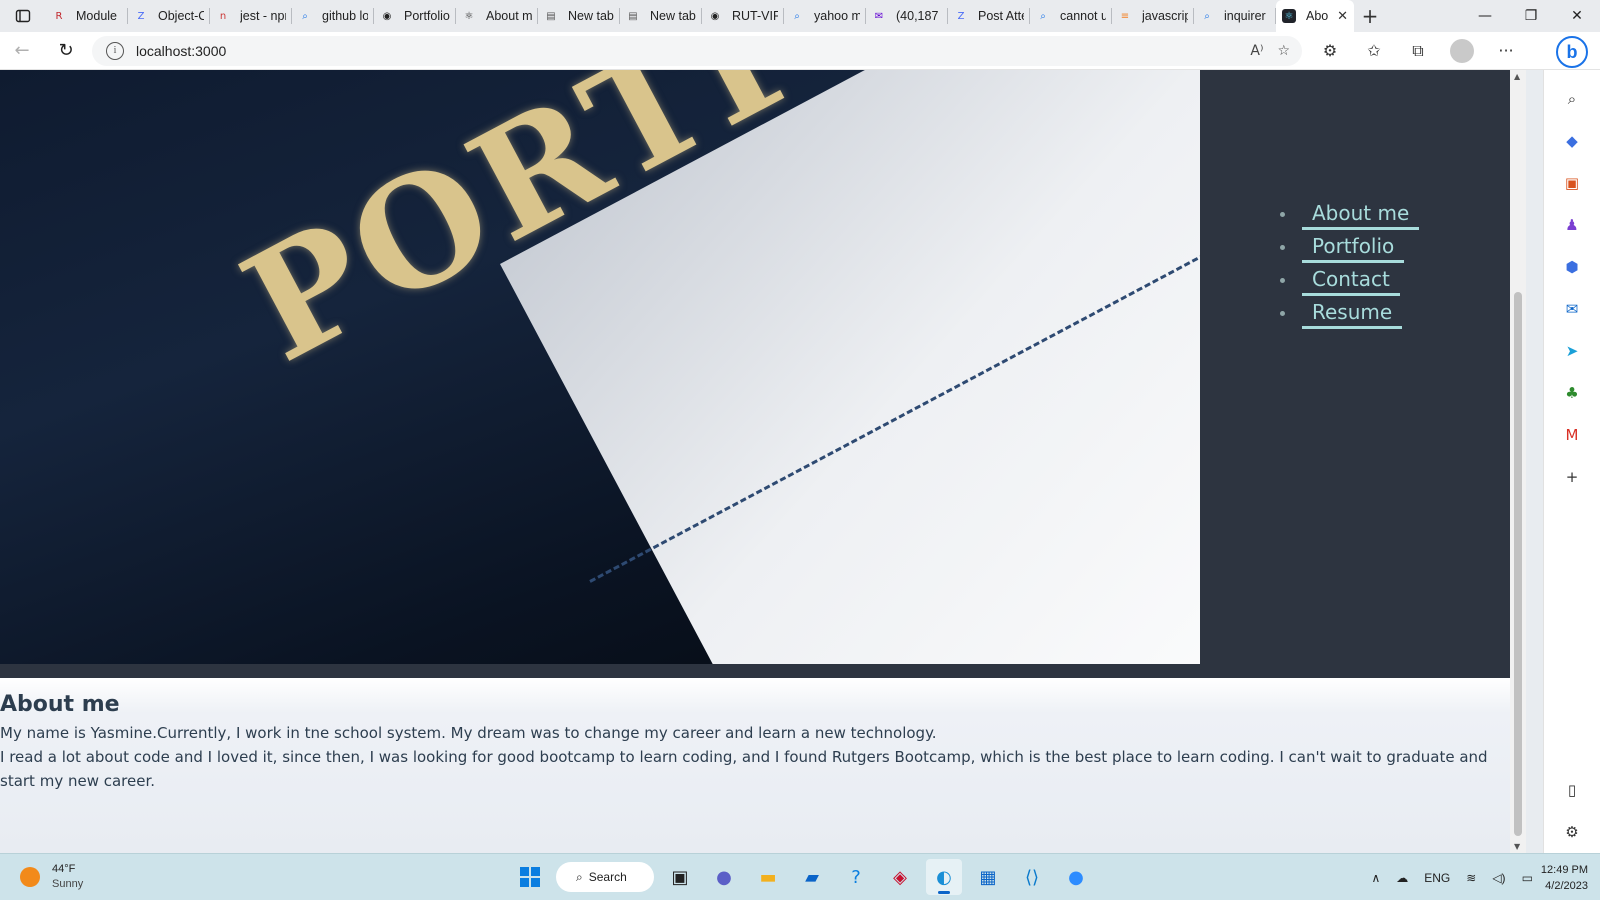  Describe the element at coordinates (1370, 16) in the screenshot. I see `new-tab-button: +` at that location.